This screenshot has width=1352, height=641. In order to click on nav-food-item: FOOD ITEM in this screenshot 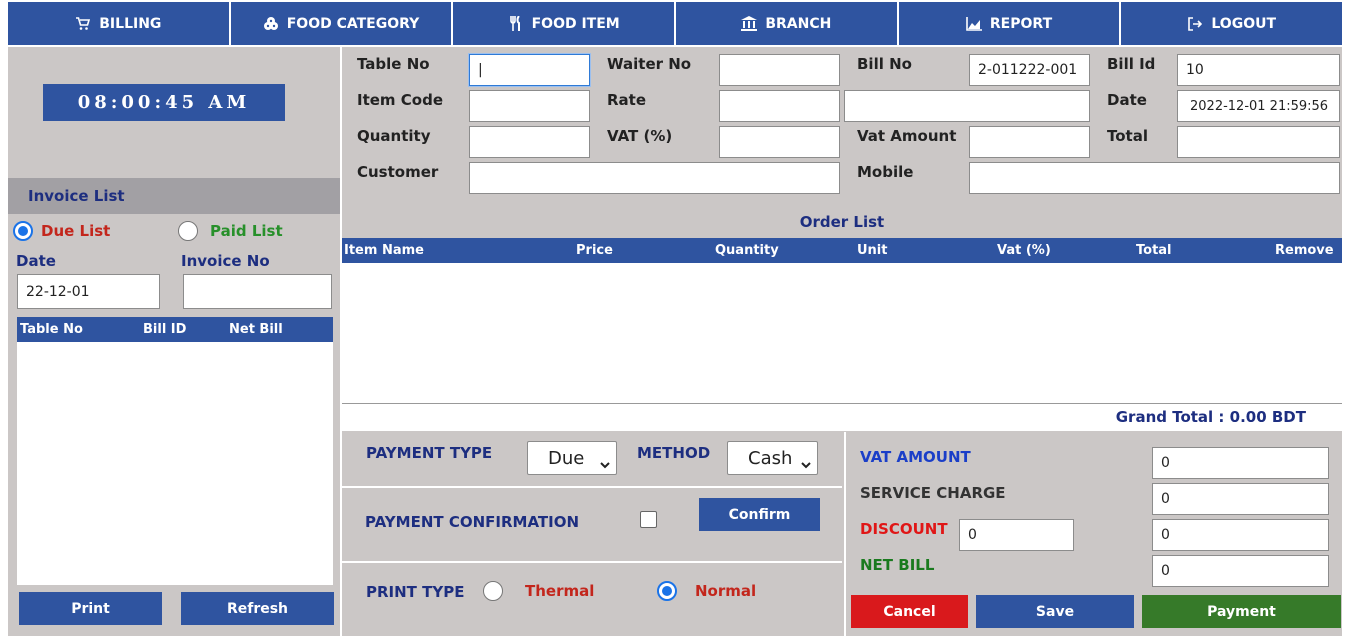, I will do `click(564, 23)`.